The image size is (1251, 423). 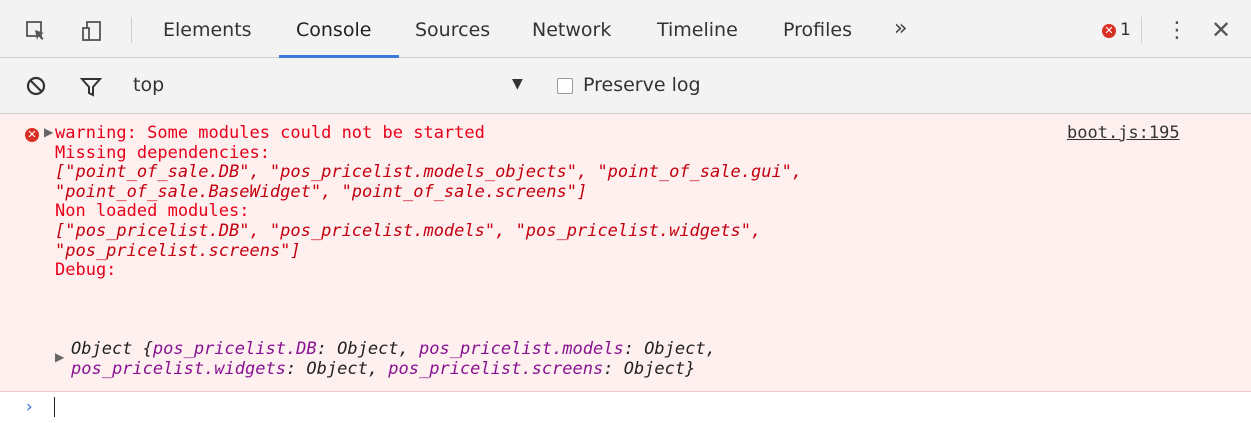 What do you see at coordinates (517, 84) in the screenshot?
I see `chevron-down-icon: ▼` at bounding box center [517, 84].